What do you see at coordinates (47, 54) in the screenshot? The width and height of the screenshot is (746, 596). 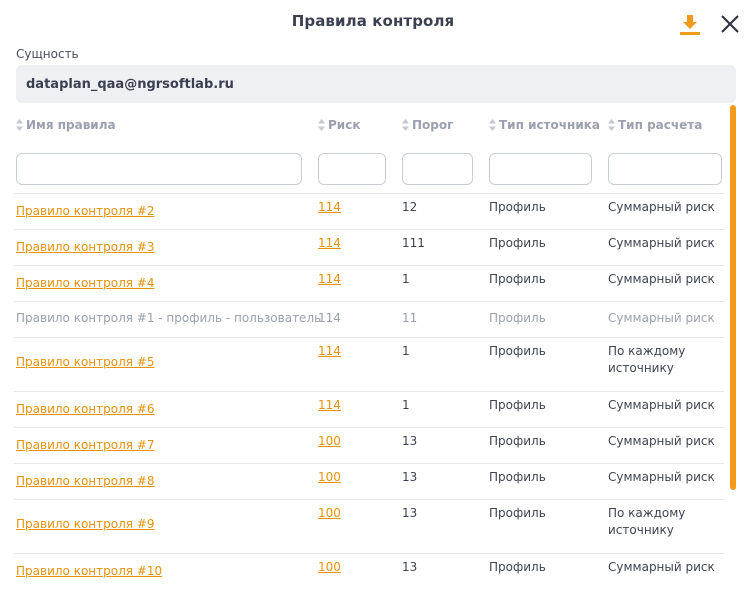 I see `entity-label: Сущность` at bounding box center [47, 54].